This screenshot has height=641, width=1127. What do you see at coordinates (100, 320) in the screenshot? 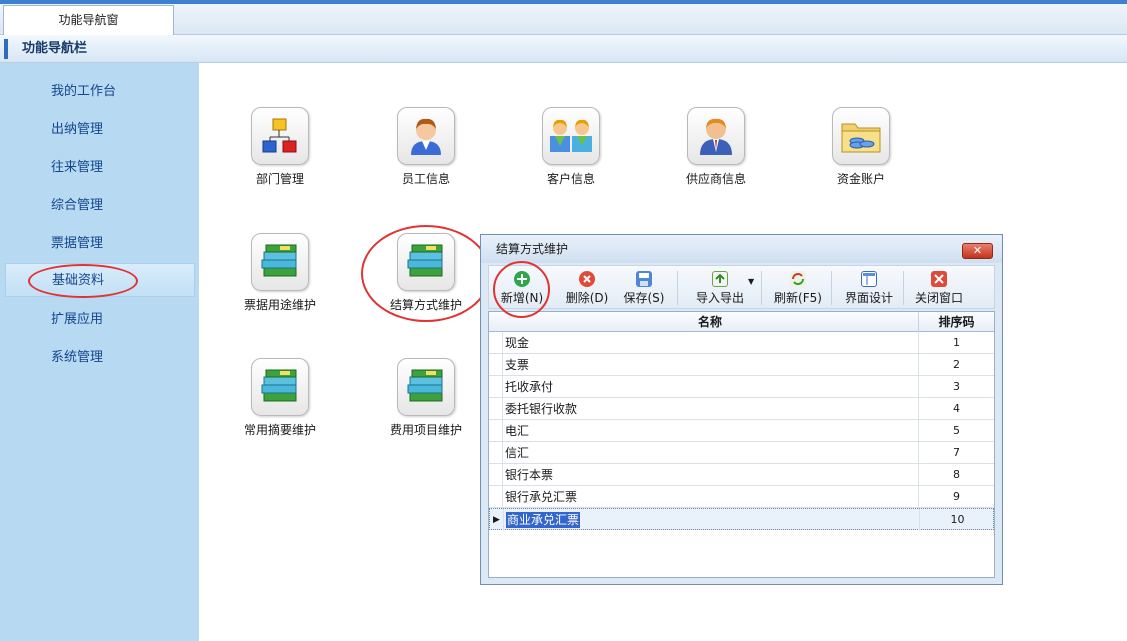
I see `sidebar-item-extensions: 扩展应用` at bounding box center [100, 320].